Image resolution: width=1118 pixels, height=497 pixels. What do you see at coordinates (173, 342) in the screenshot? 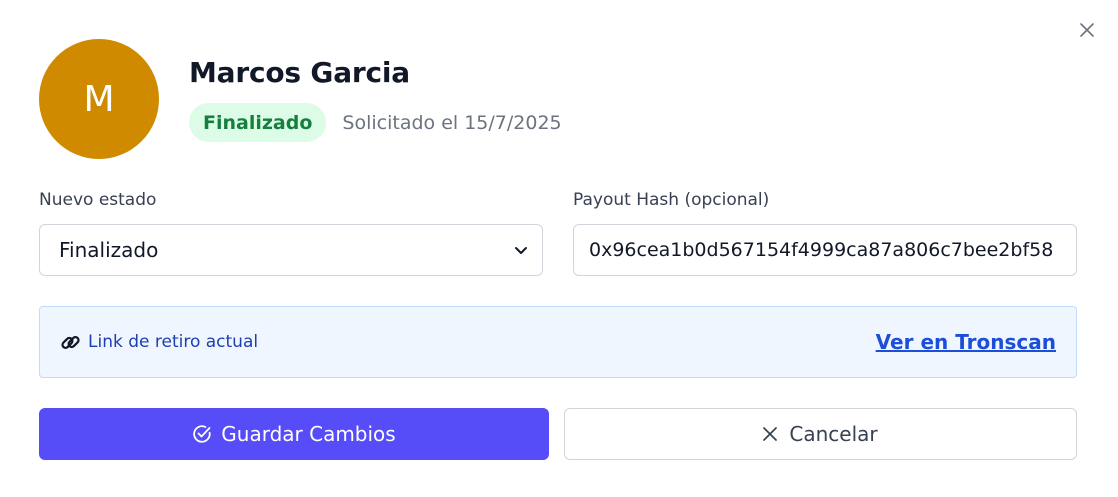
I see `withdrawal-link-label: Link de retiro actual` at bounding box center [173, 342].